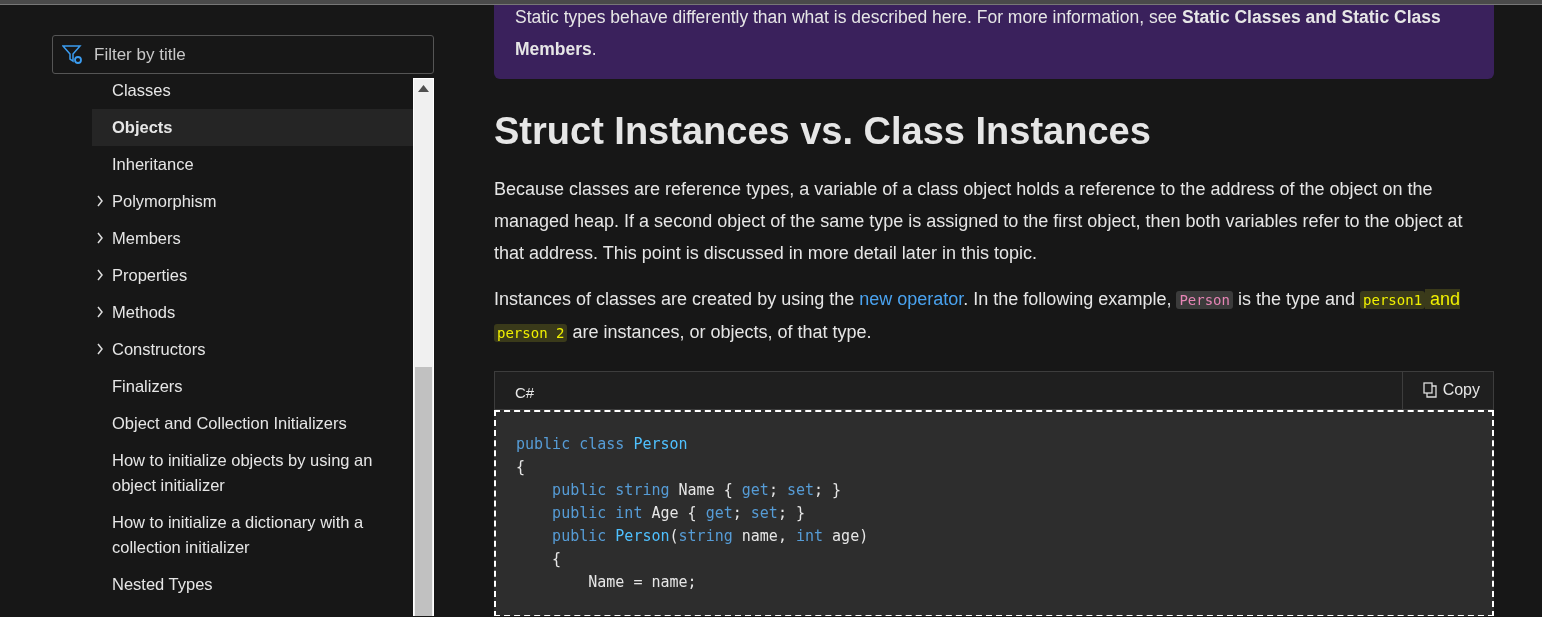 The width and height of the screenshot is (1542, 617). Describe the element at coordinates (678, 513) in the screenshot. I see `code-line: public int Age { get; set; }` at that location.